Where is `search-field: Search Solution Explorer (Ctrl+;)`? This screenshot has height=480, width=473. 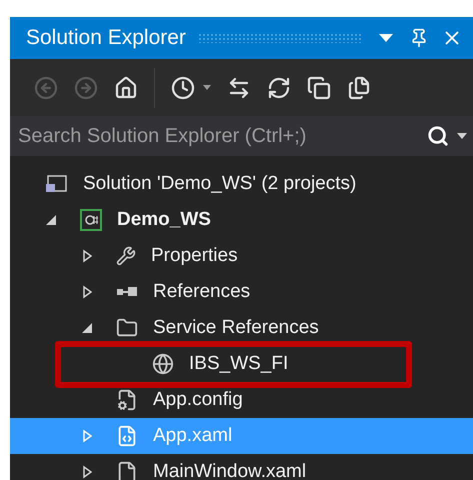
search-field: Search Solution Explorer (Ctrl+;) is located at coordinates (241, 136).